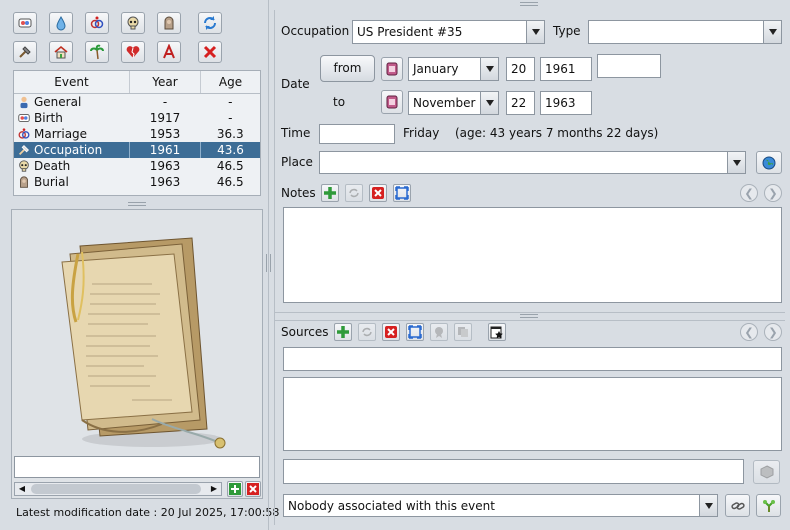 The height and width of the screenshot is (530, 790). What do you see at coordinates (448, 32) in the screenshot?
I see `occupation-combo: US President #35` at bounding box center [448, 32].